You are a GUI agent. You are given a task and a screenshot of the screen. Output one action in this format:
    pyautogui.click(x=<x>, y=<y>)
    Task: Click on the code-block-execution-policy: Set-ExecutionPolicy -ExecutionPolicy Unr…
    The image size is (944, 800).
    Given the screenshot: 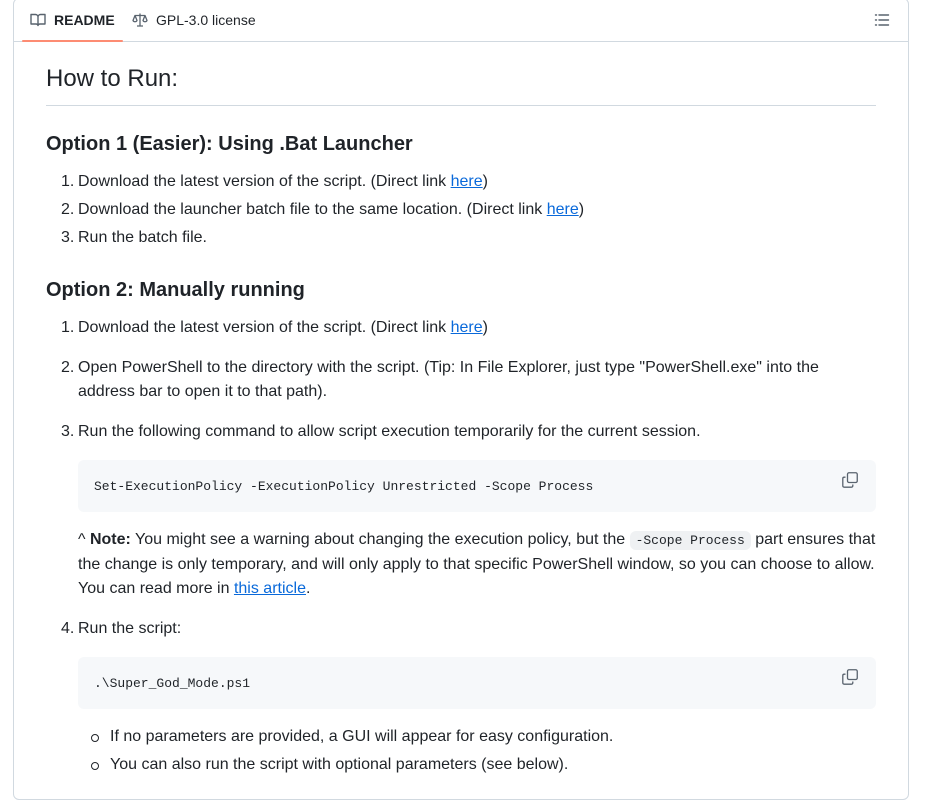 What is the action you would take?
    pyautogui.click(x=477, y=486)
    